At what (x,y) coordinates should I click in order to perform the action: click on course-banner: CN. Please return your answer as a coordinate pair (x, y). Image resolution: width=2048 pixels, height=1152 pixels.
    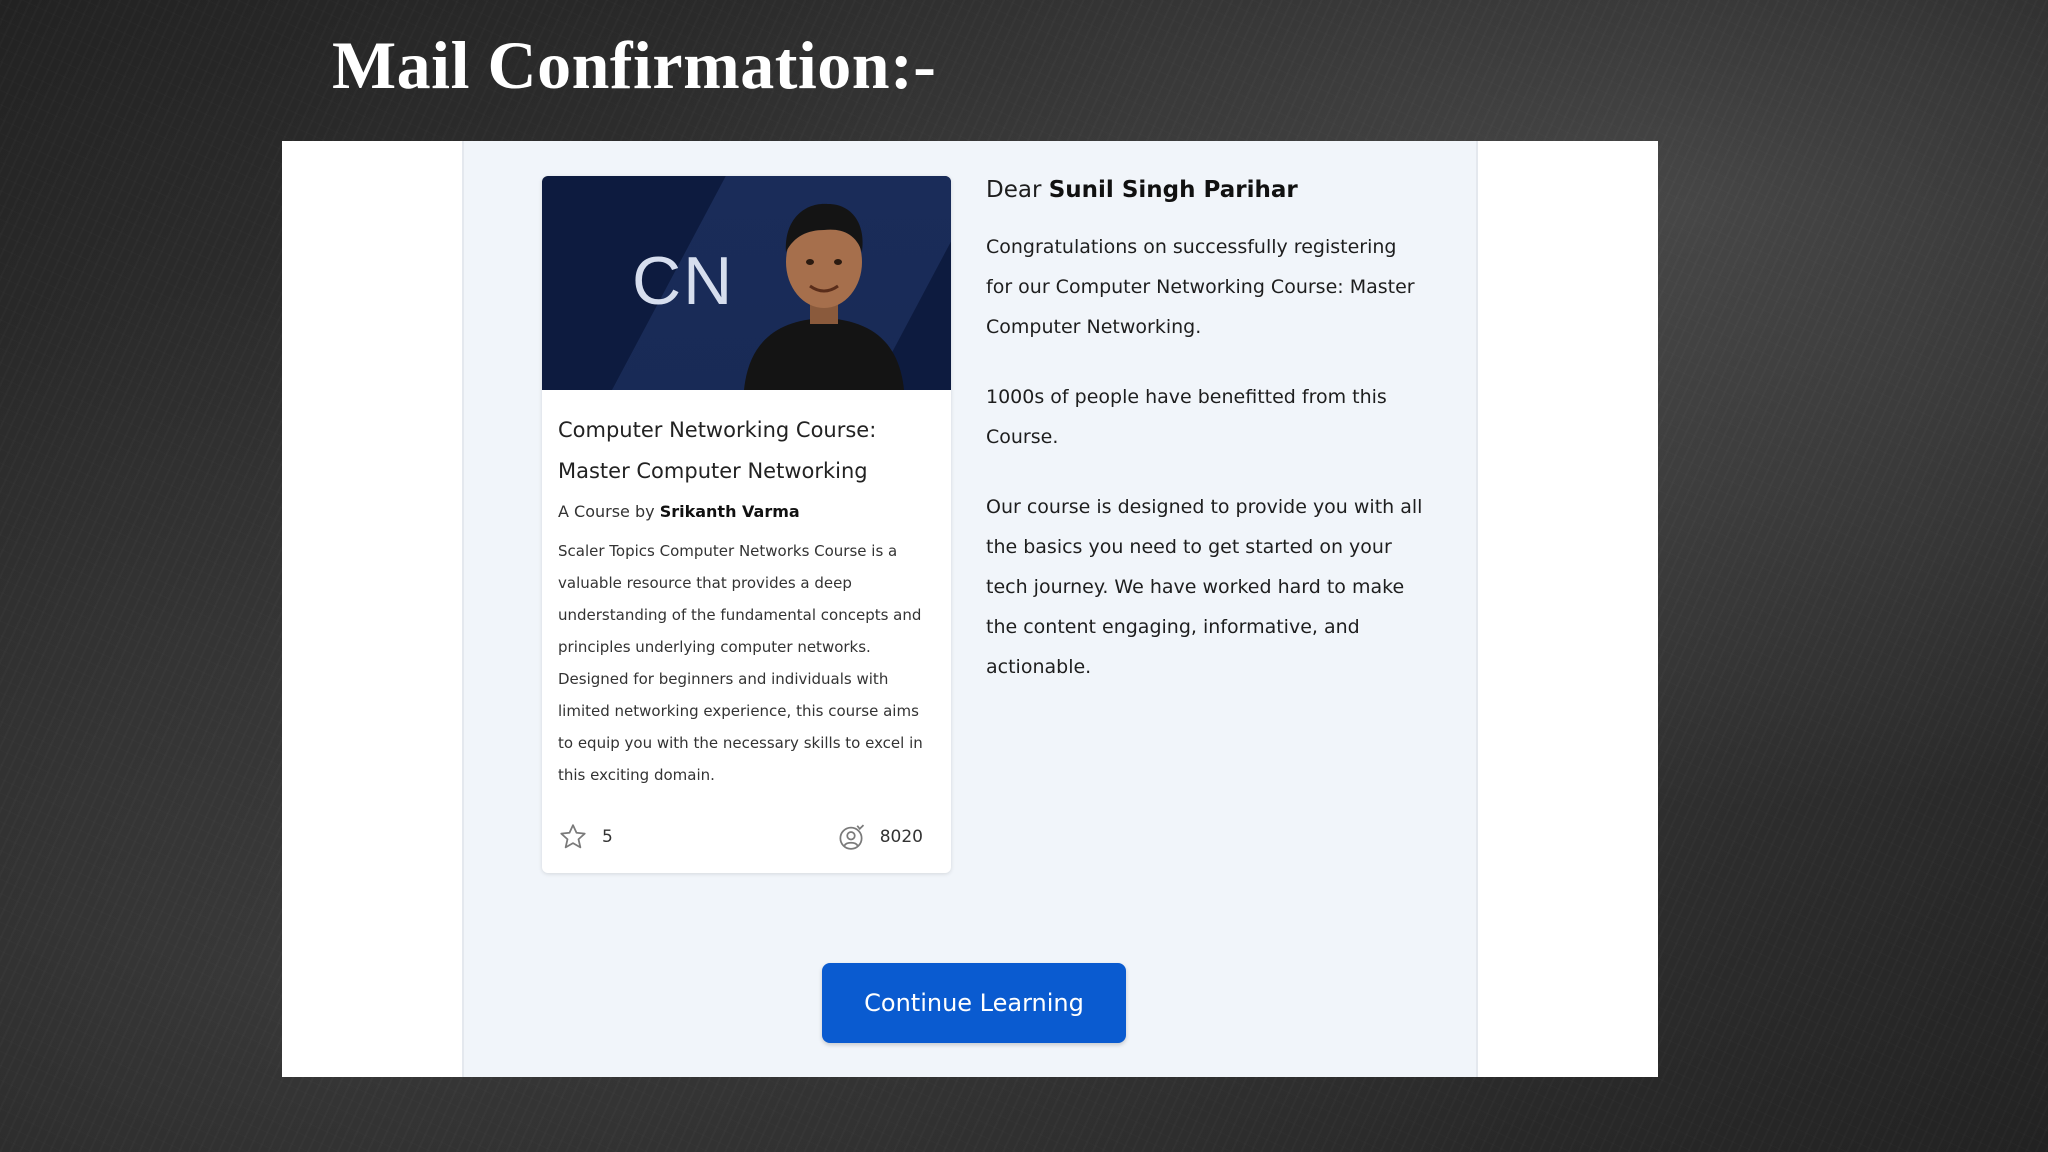
    Looking at the image, I should click on (746, 283).